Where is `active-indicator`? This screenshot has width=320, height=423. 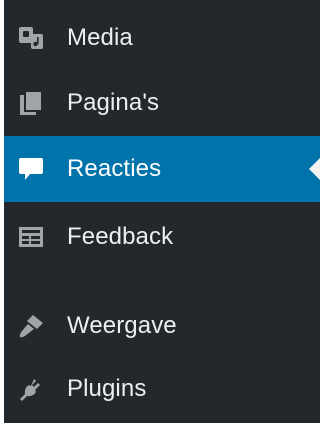
active-indicator is located at coordinates (314, 169).